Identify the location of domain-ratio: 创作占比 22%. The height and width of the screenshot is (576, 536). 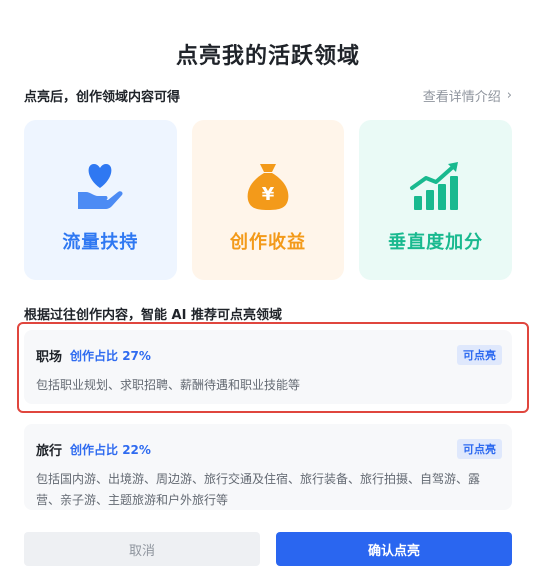
(110, 449).